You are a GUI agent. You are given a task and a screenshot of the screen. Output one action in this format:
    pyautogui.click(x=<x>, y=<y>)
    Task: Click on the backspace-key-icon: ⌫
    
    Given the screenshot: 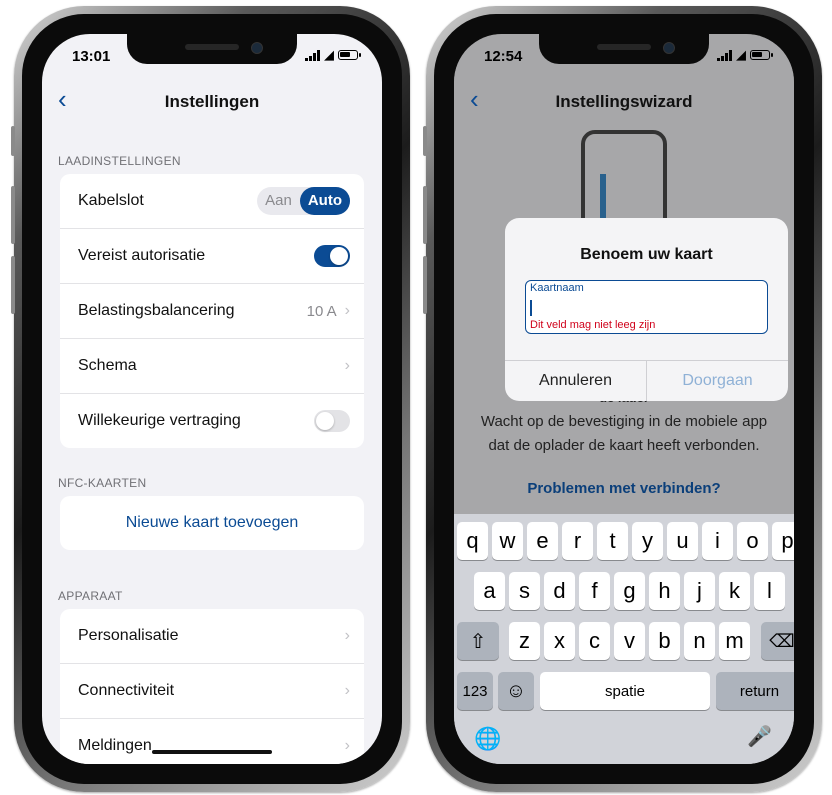 What is the action you would take?
    pyautogui.click(x=777, y=641)
    